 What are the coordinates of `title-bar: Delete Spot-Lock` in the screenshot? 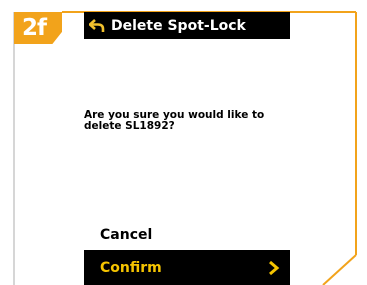 It's located at (187, 25).